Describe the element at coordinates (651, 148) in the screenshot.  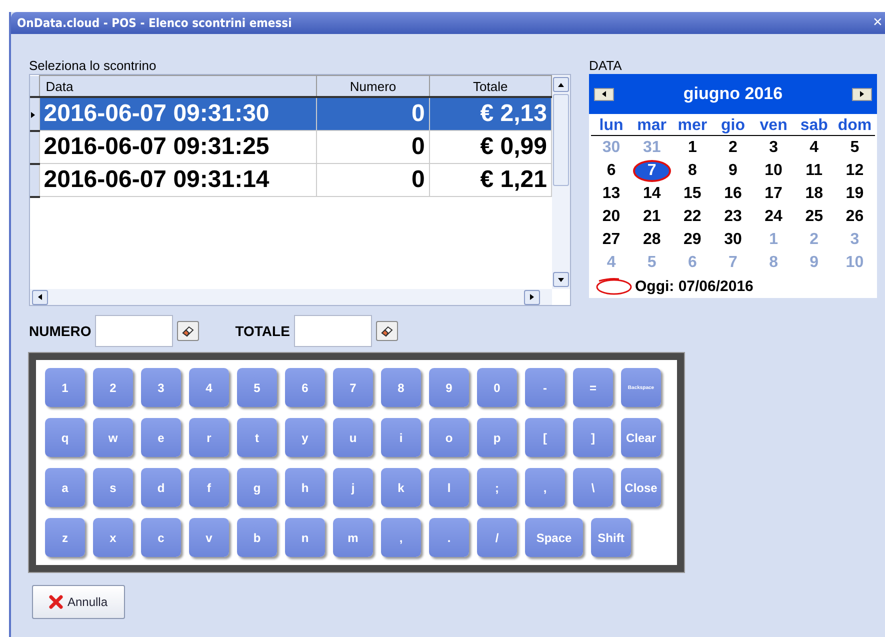
I see `calendar-day: 31` at that location.